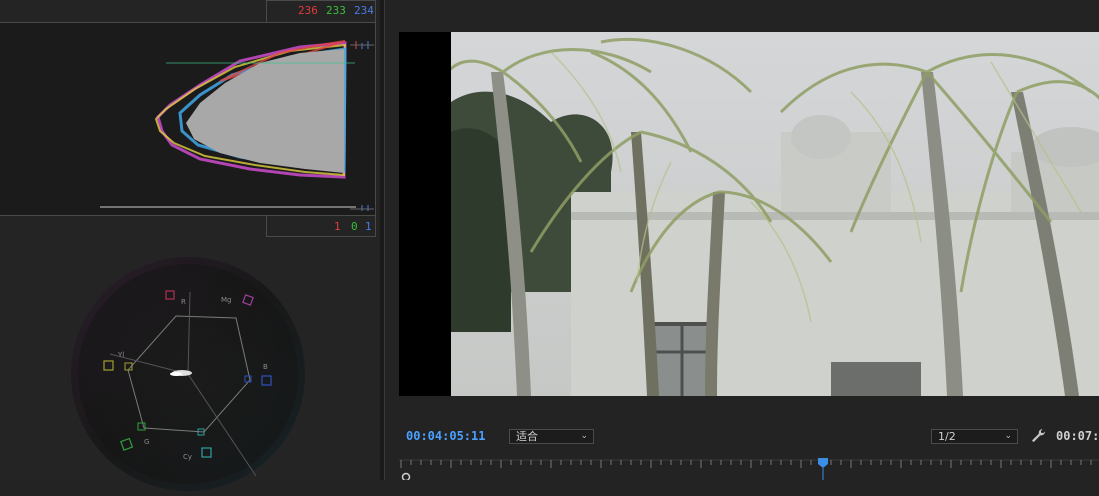  What do you see at coordinates (1077, 436) in the screenshot?
I see `duration-timecode: 00:07:0` at bounding box center [1077, 436].